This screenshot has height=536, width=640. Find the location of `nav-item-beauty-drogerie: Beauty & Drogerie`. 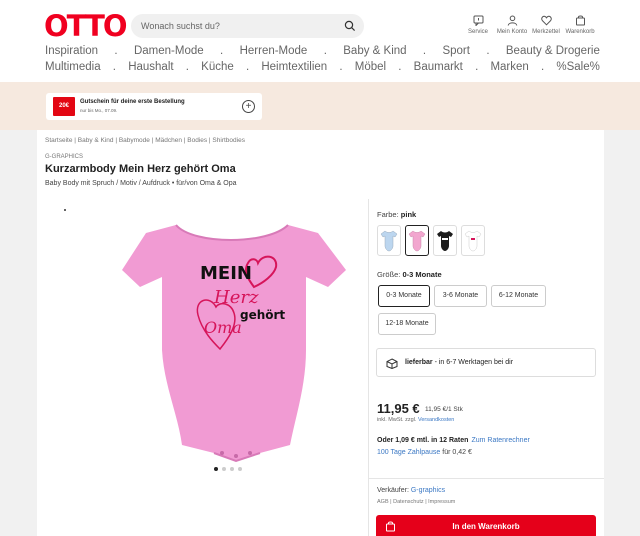

nav-item-beauty-drogerie: Beauty & Drogerie is located at coordinates (553, 51).